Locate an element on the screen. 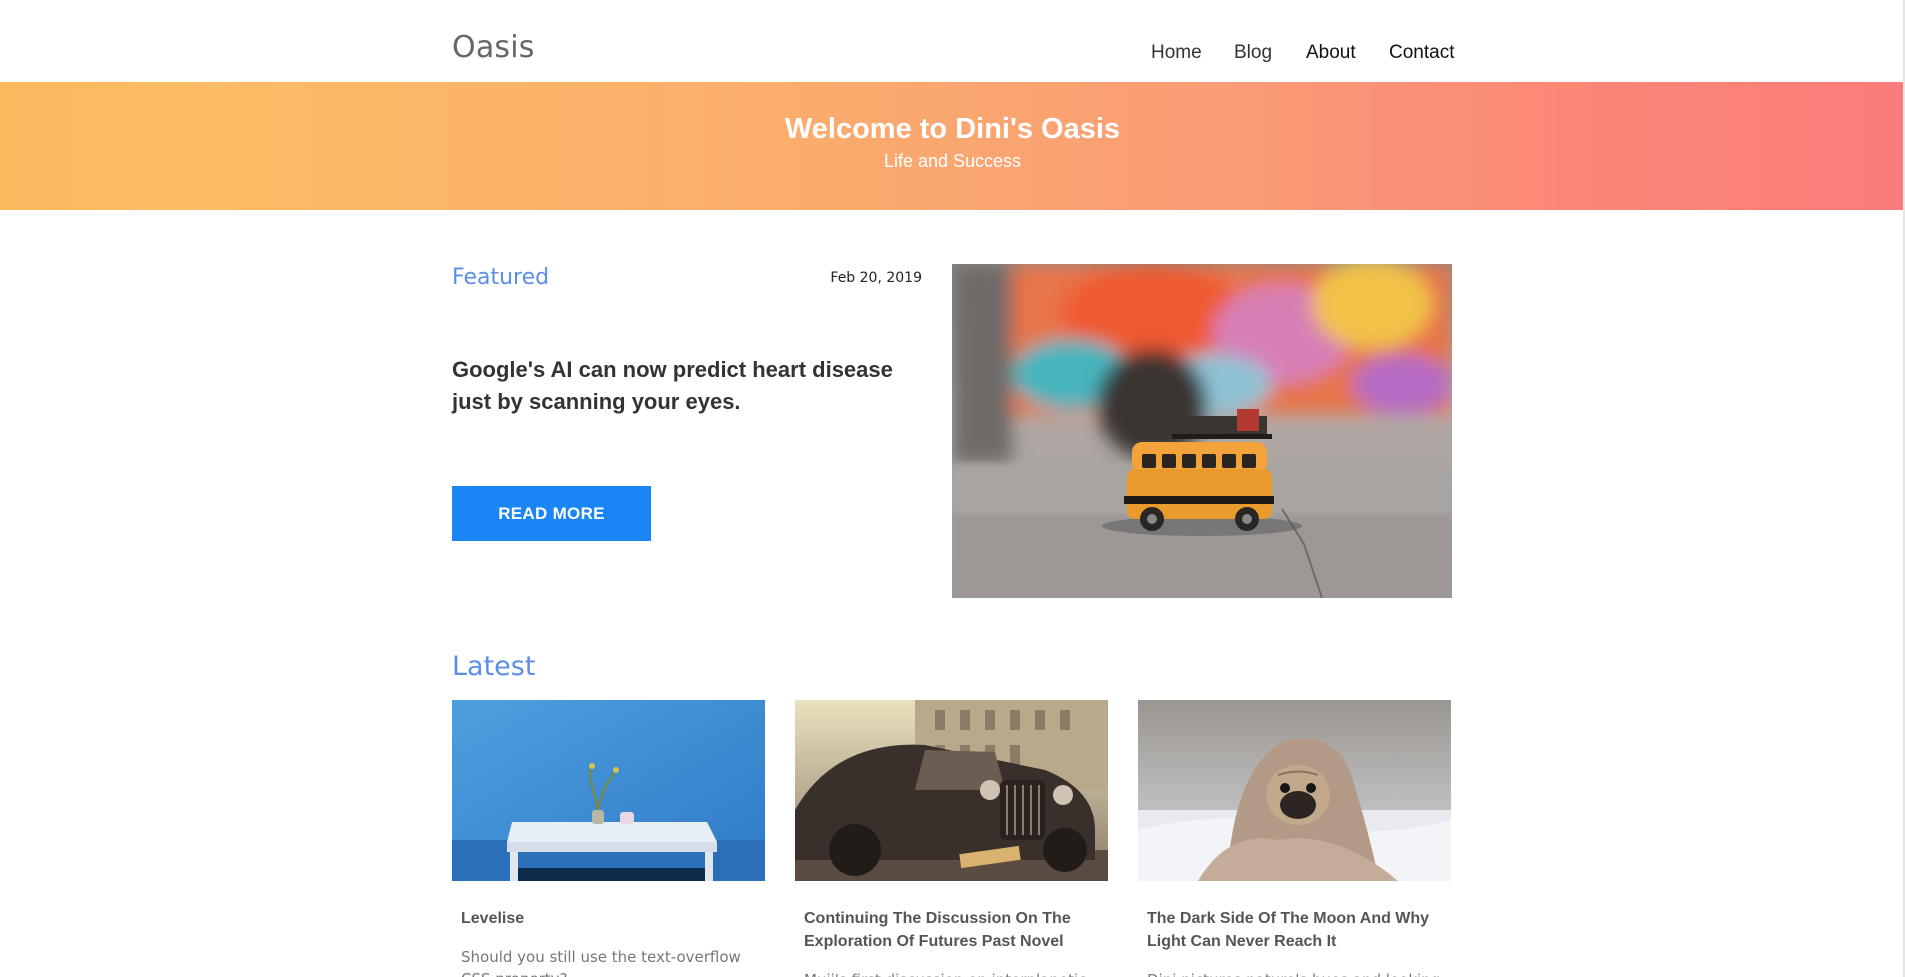 This screenshot has height=977, width=1905. site-header: Oasis Home Blog About Contact is located at coordinates (952, 41).